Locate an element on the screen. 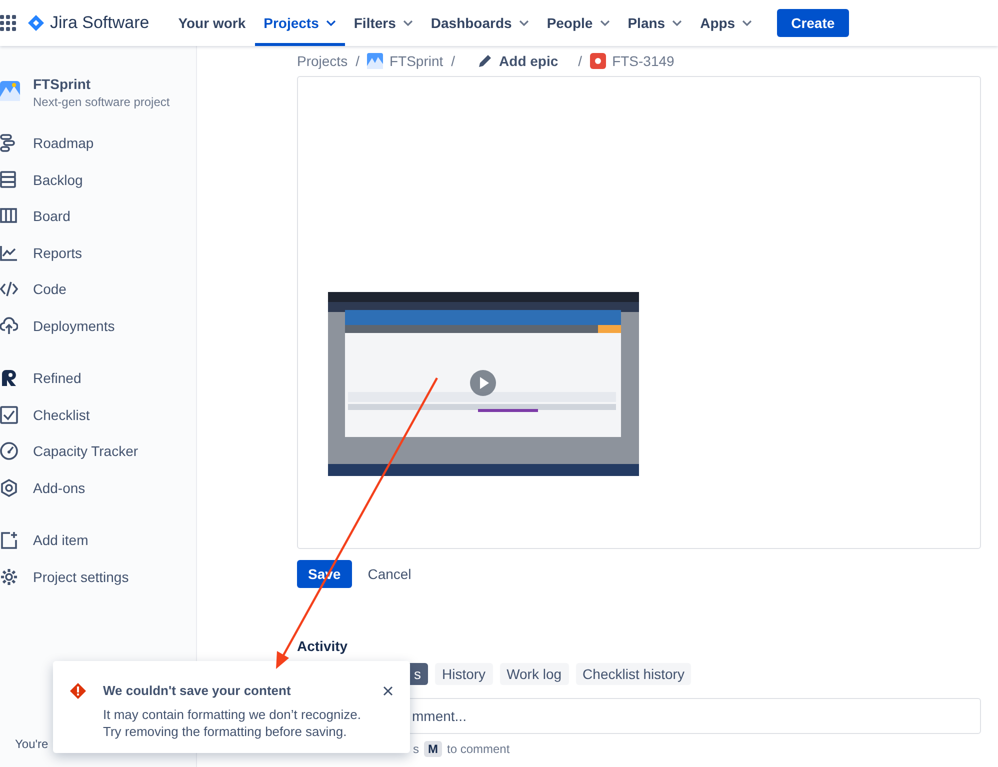  jira-logo: Jira Software is located at coordinates (89, 23).